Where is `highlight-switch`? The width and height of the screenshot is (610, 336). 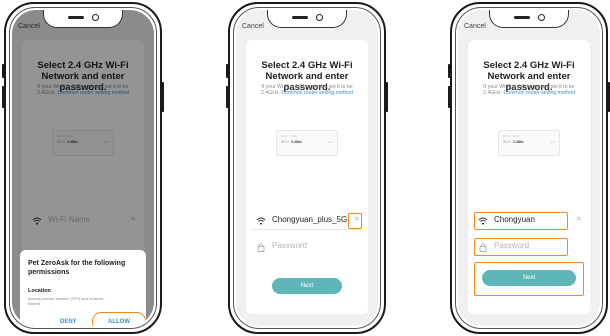
highlight-switch is located at coordinates (355, 221).